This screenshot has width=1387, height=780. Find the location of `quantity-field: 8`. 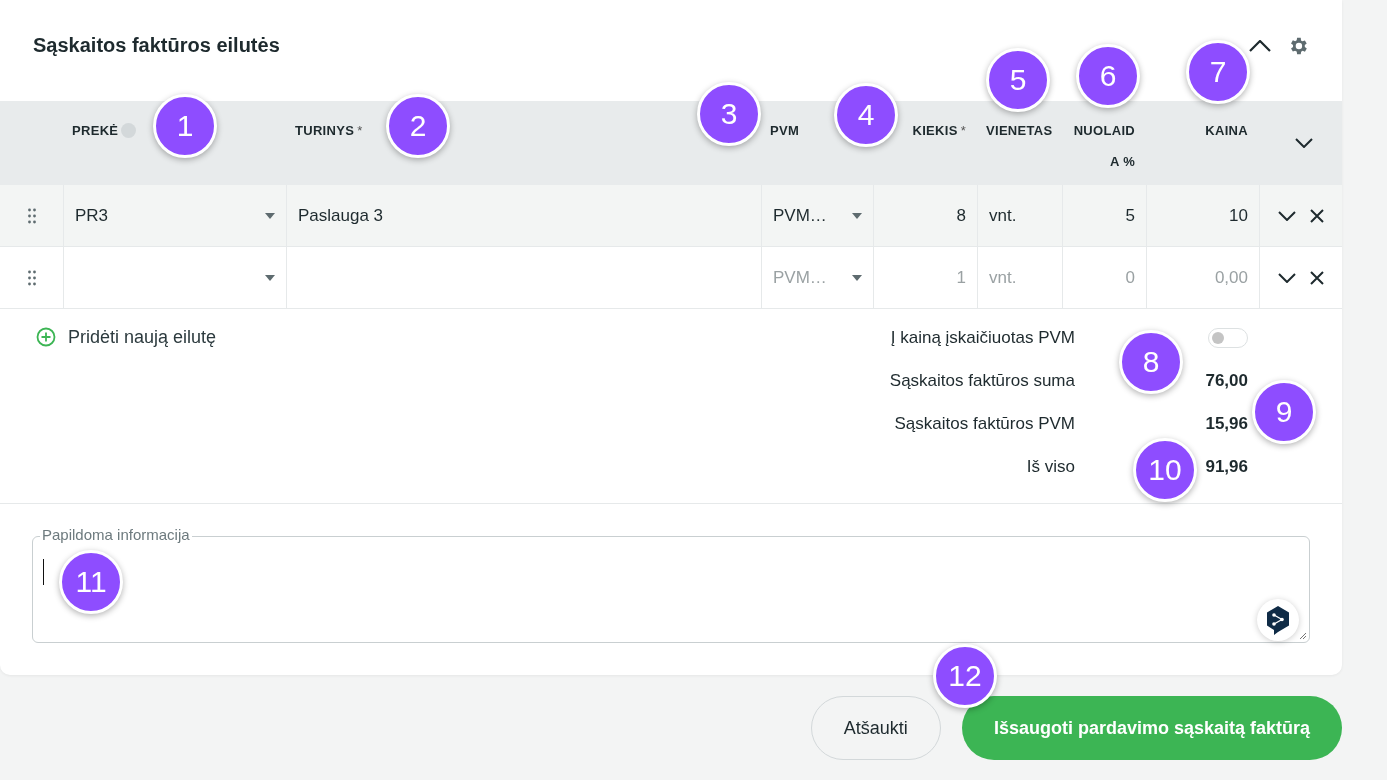

quantity-field: 8 is located at coordinates (926, 215).